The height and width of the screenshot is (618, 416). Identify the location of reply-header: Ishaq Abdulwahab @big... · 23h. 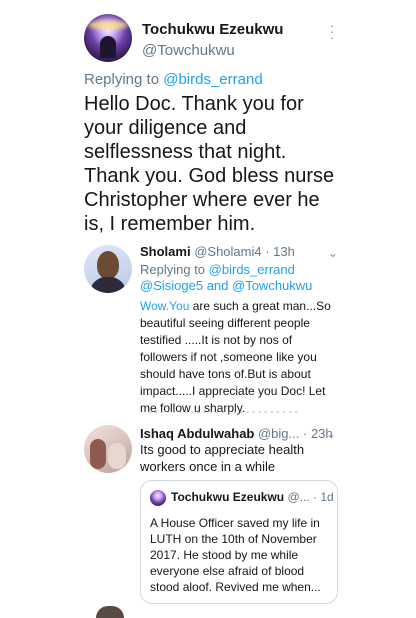
(236, 433).